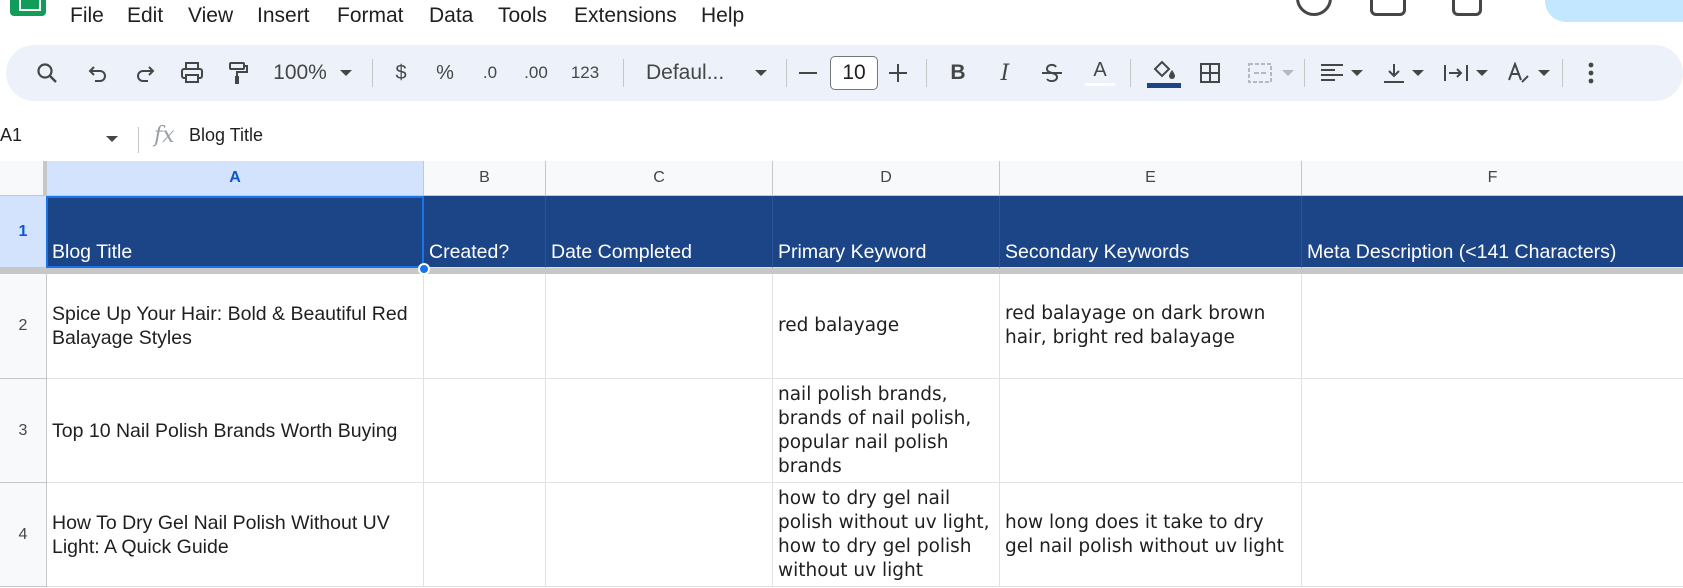  I want to click on cell-f4, so click(1492, 535).